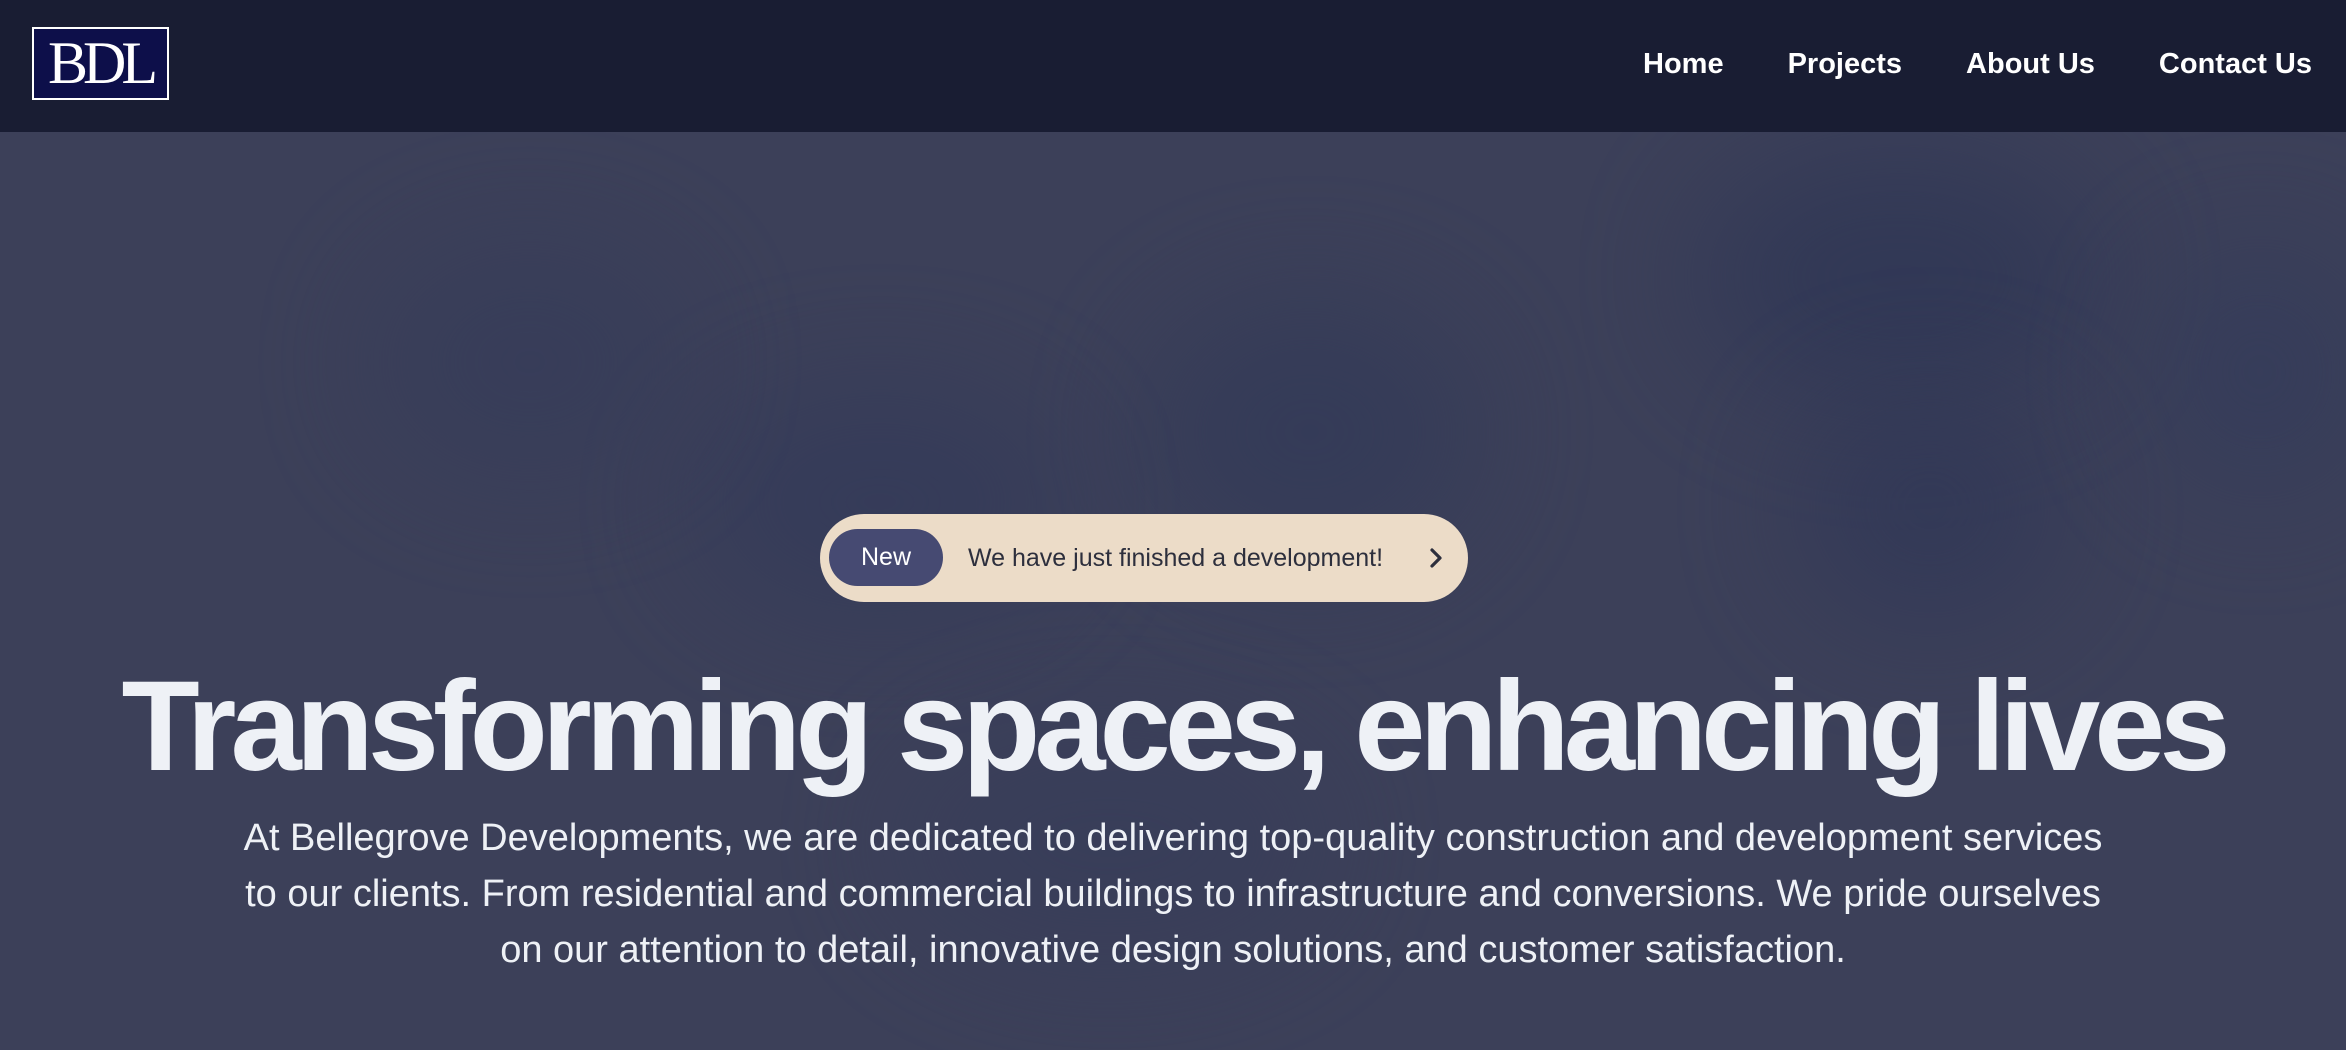  I want to click on new-badge: New, so click(886, 557).